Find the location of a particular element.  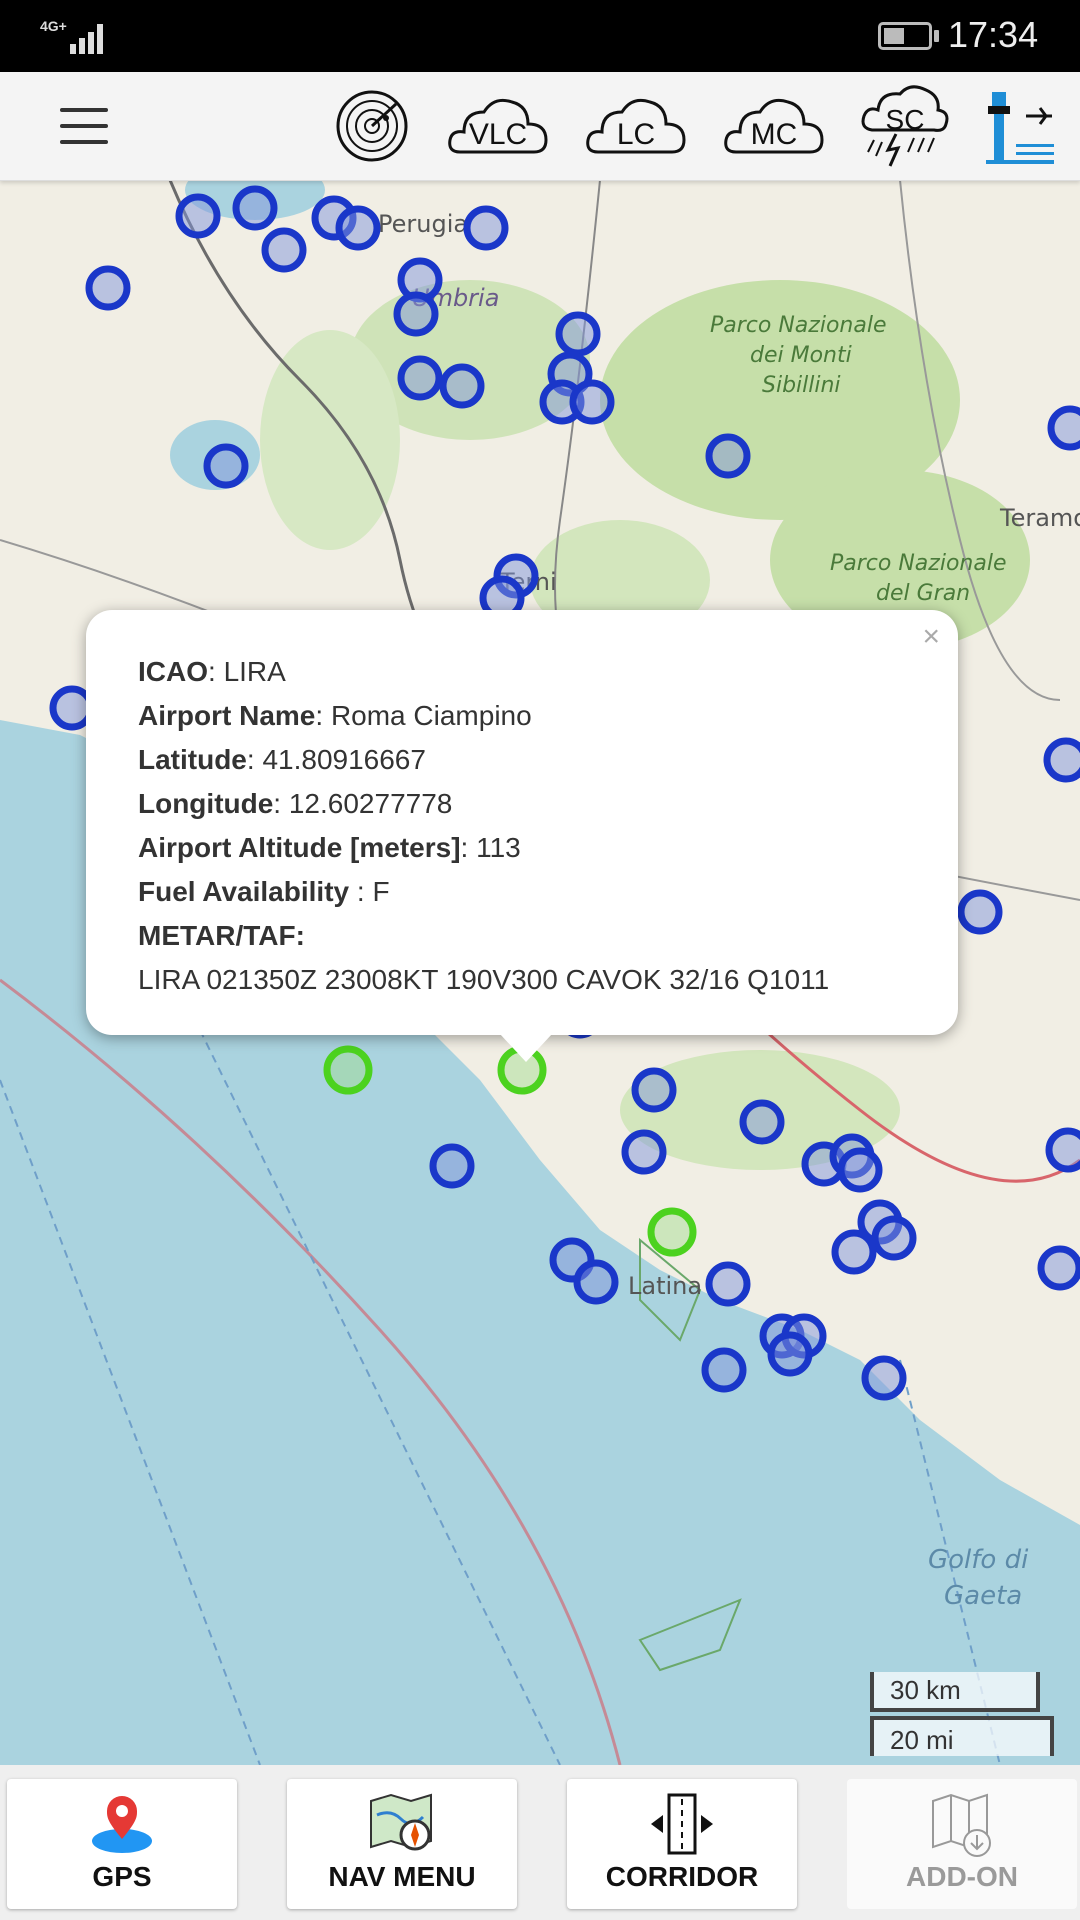

scale-mi: 20 mi is located at coordinates (962, 1736).